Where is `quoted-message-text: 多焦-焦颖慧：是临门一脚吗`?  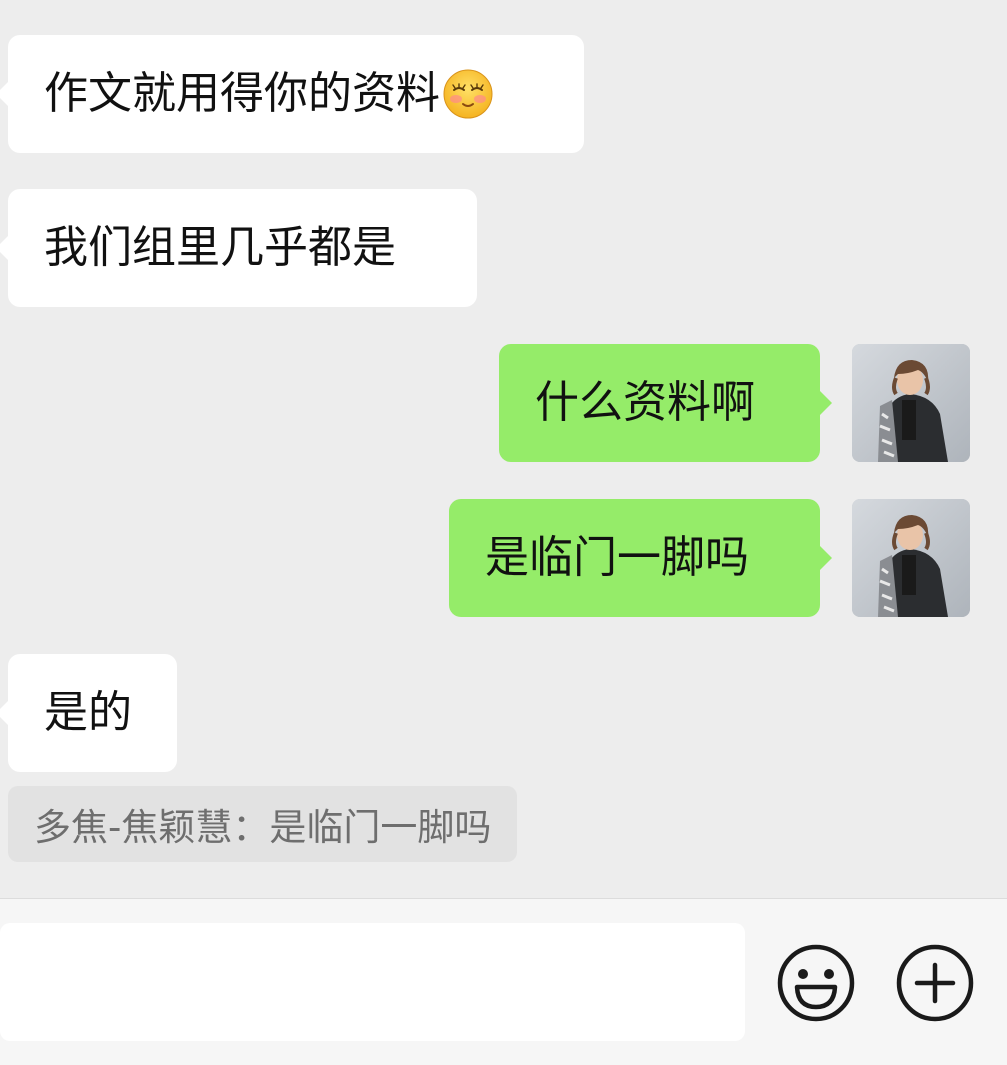 quoted-message-text: 多焦-焦颖慧：是临门一脚吗 is located at coordinates (263, 827).